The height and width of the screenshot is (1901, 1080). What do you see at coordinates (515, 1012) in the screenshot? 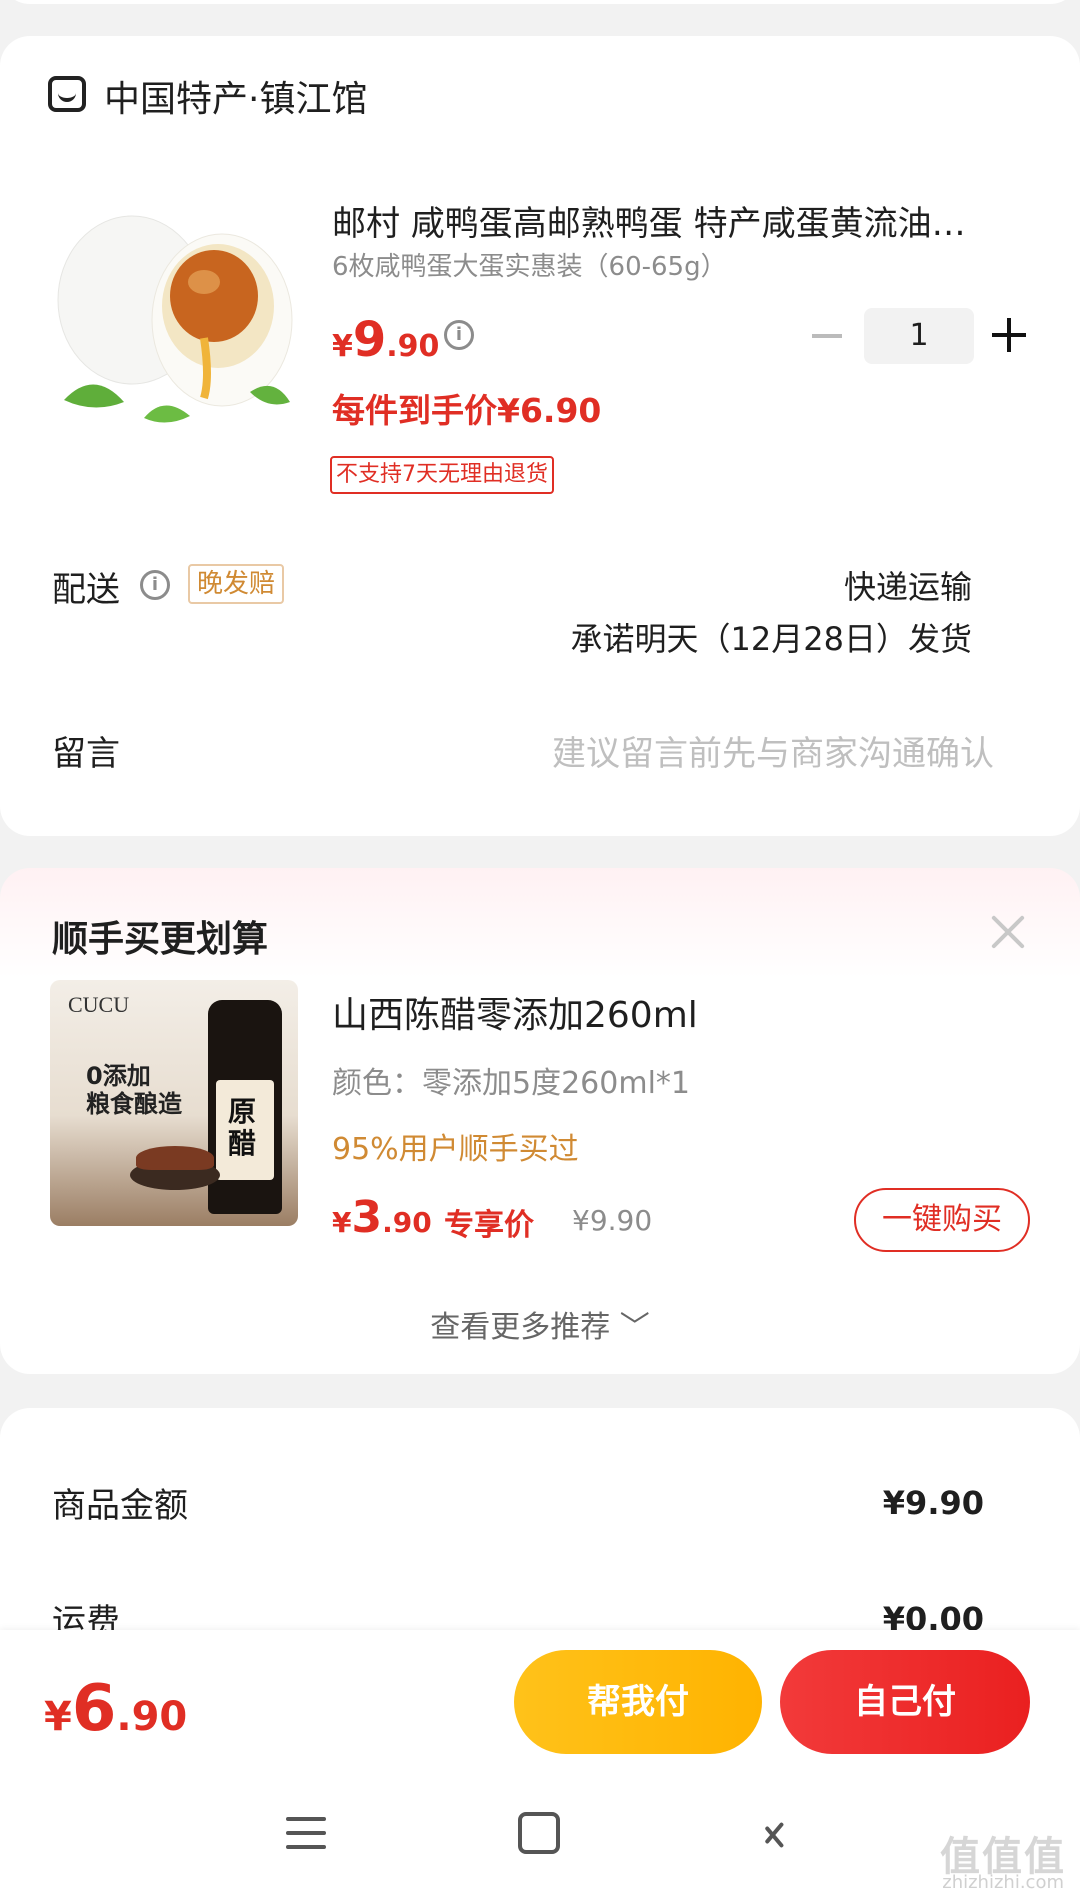
I see `recommend-item-name: 山西陈醋零添加260ml` at bounding box center [515, 1012].